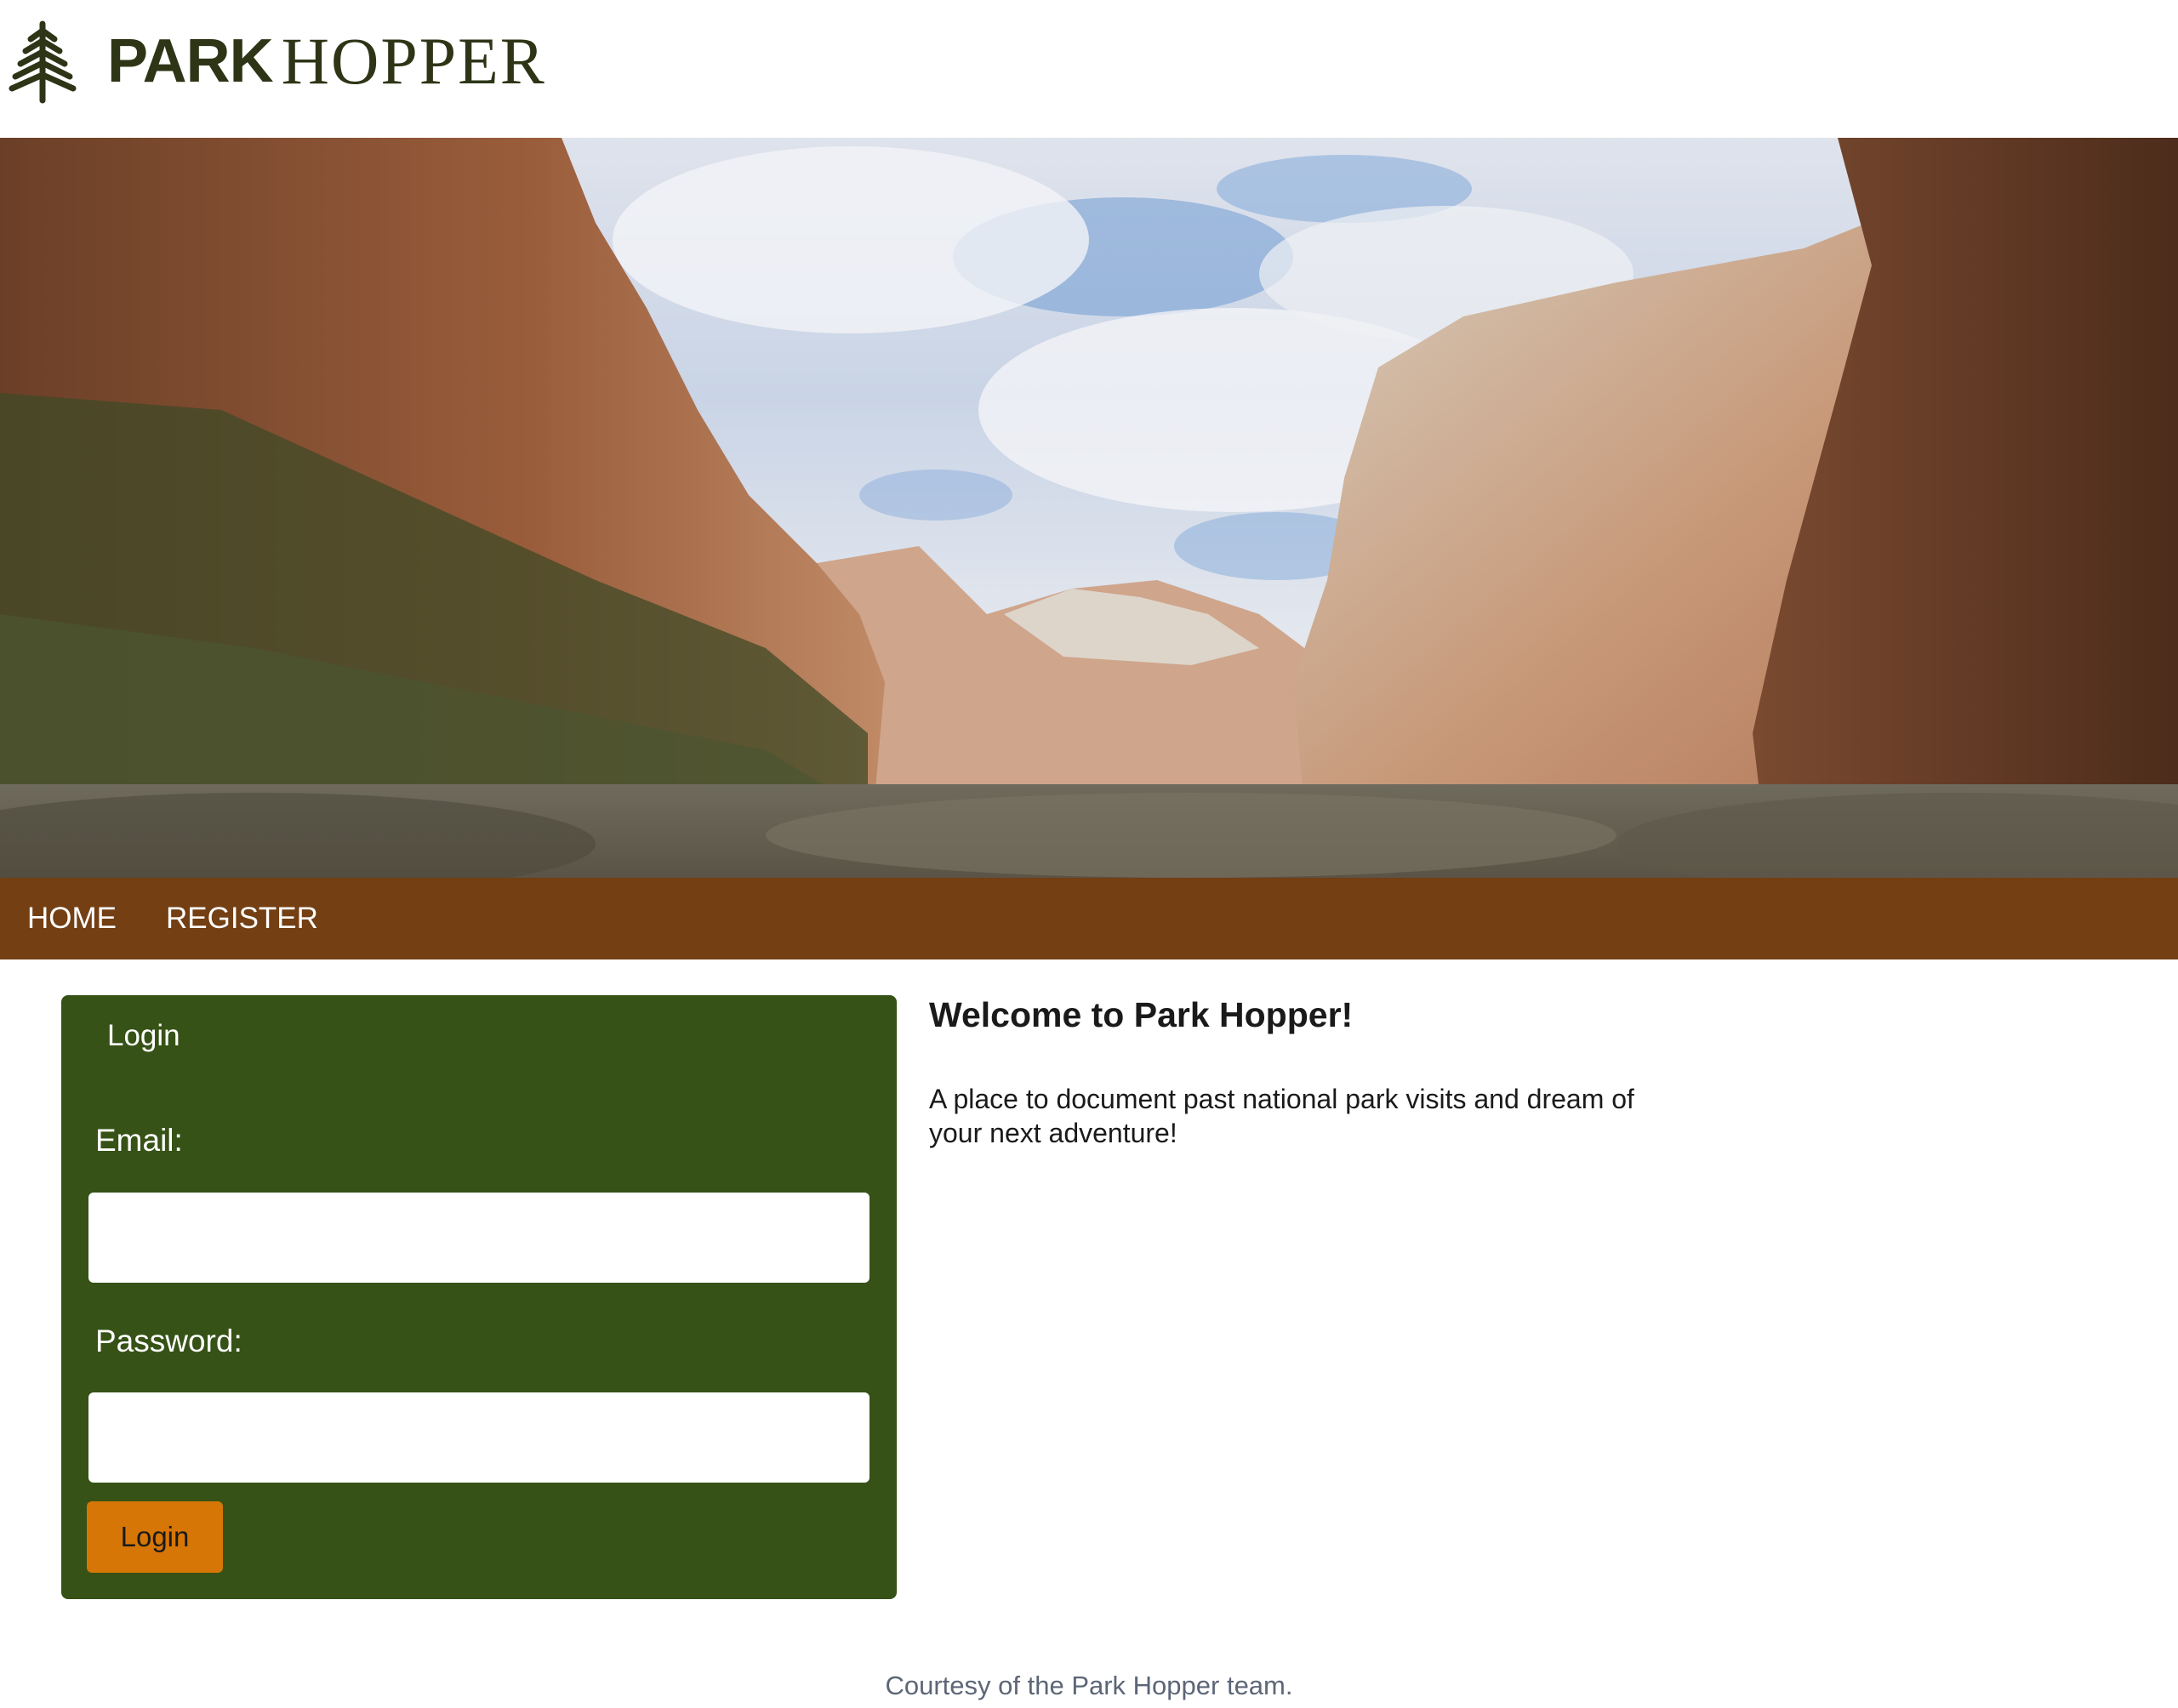 The image size is (2178, 1708). Describe the element at coordinates (43, 62) in the screenshot. I see `pine-tree-icon` at that location.